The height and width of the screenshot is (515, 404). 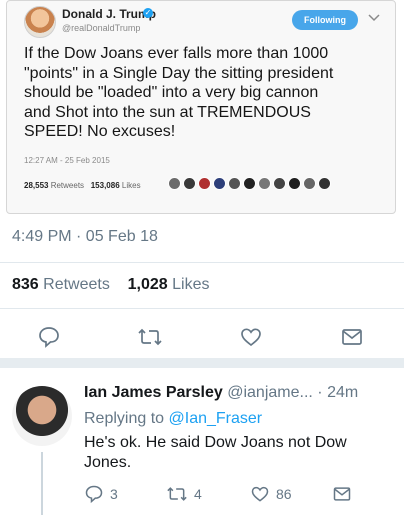 I want to click on like-button, so click(x=251, y=337).